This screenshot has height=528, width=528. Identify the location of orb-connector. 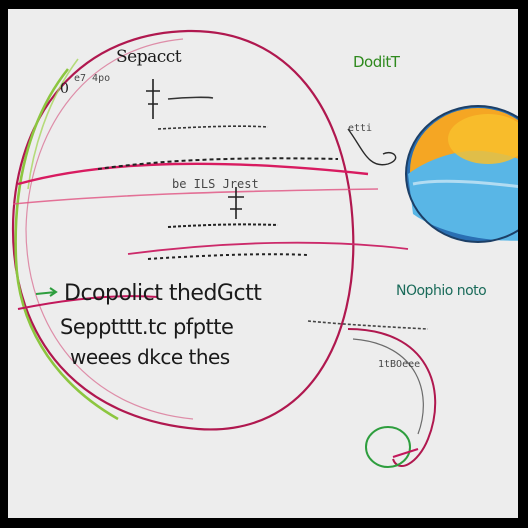
(372, 147).